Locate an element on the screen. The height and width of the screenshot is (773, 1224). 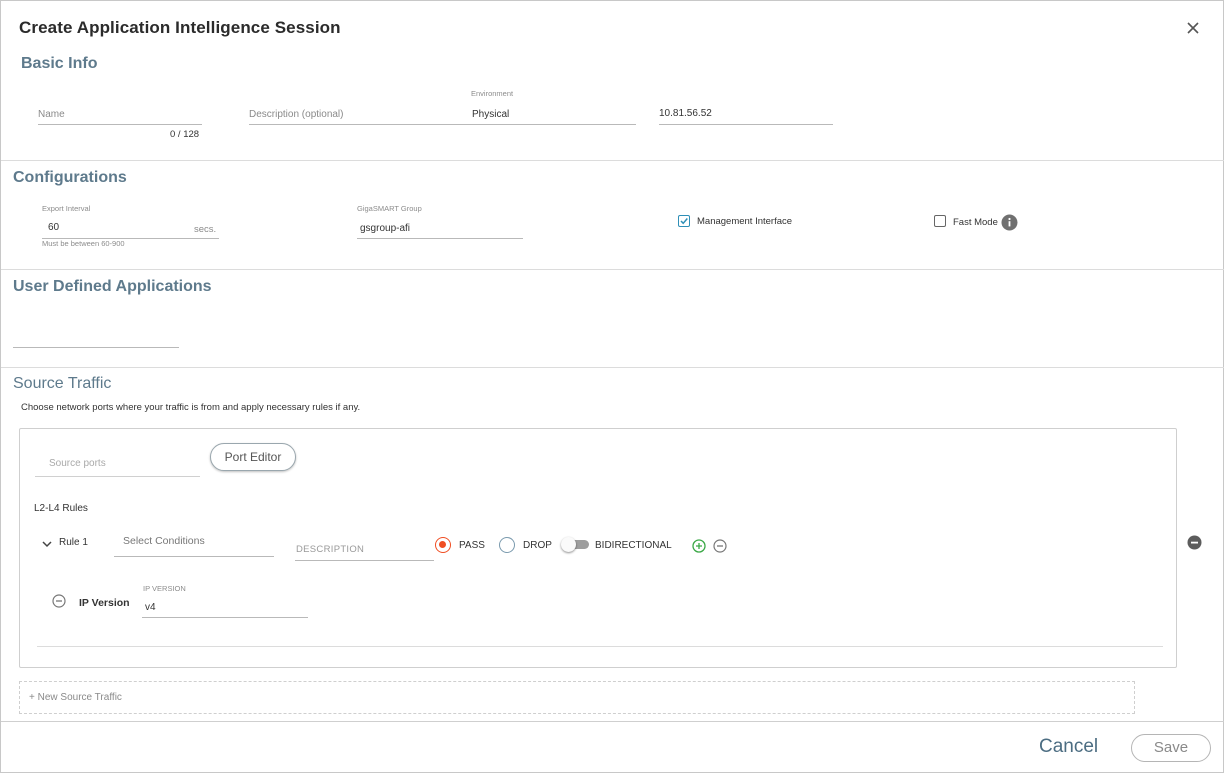
source-ports-placeholder: Source ports is located at coordinates (77, 463).